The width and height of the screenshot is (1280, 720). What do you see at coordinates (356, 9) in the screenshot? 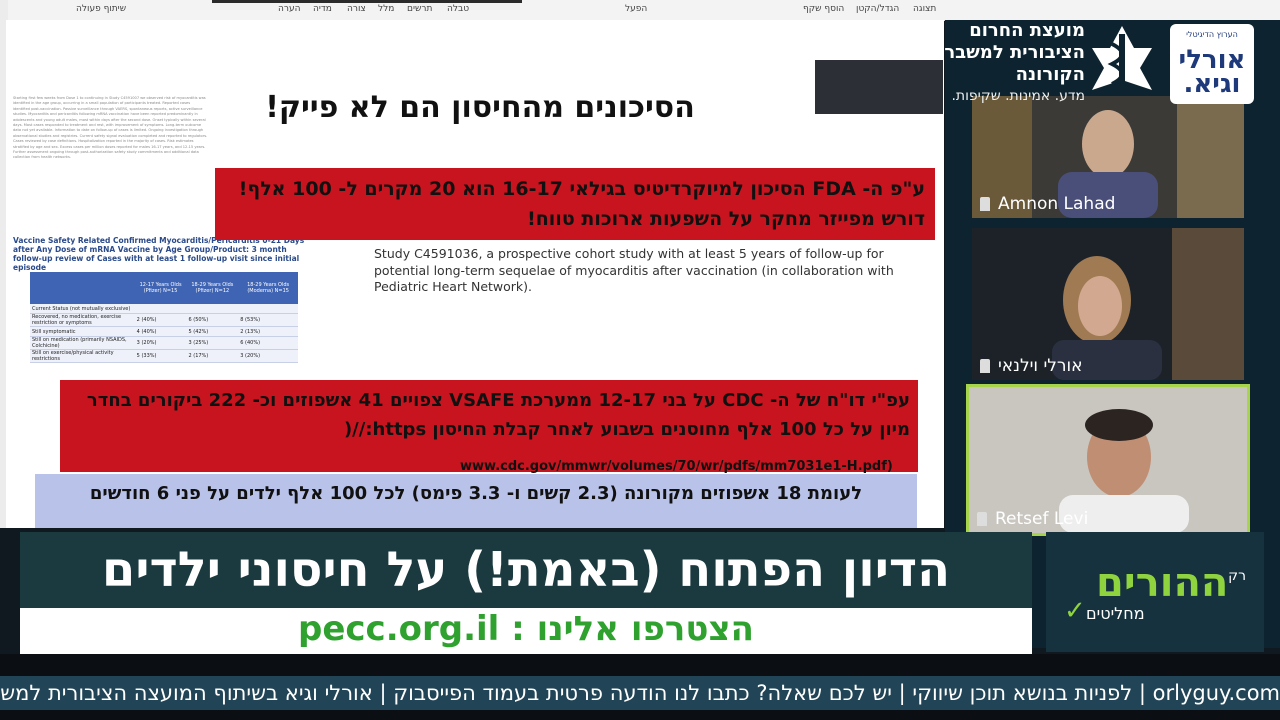
I see `tab-shape: צורה` at bounding box center [356, 9].